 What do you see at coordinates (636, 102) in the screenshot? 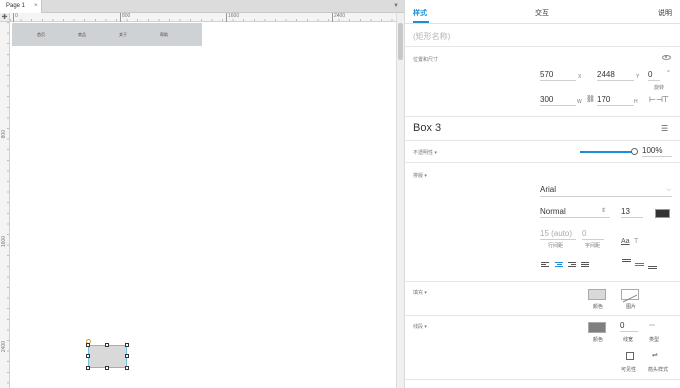
I see `h-label: H` at bounding box center [636, 102].